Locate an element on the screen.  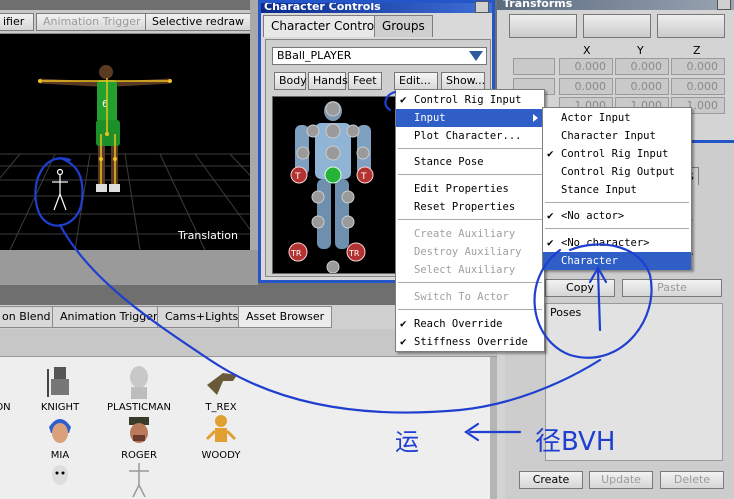
modifier-button: ifier is located at coordinates (17, 22).